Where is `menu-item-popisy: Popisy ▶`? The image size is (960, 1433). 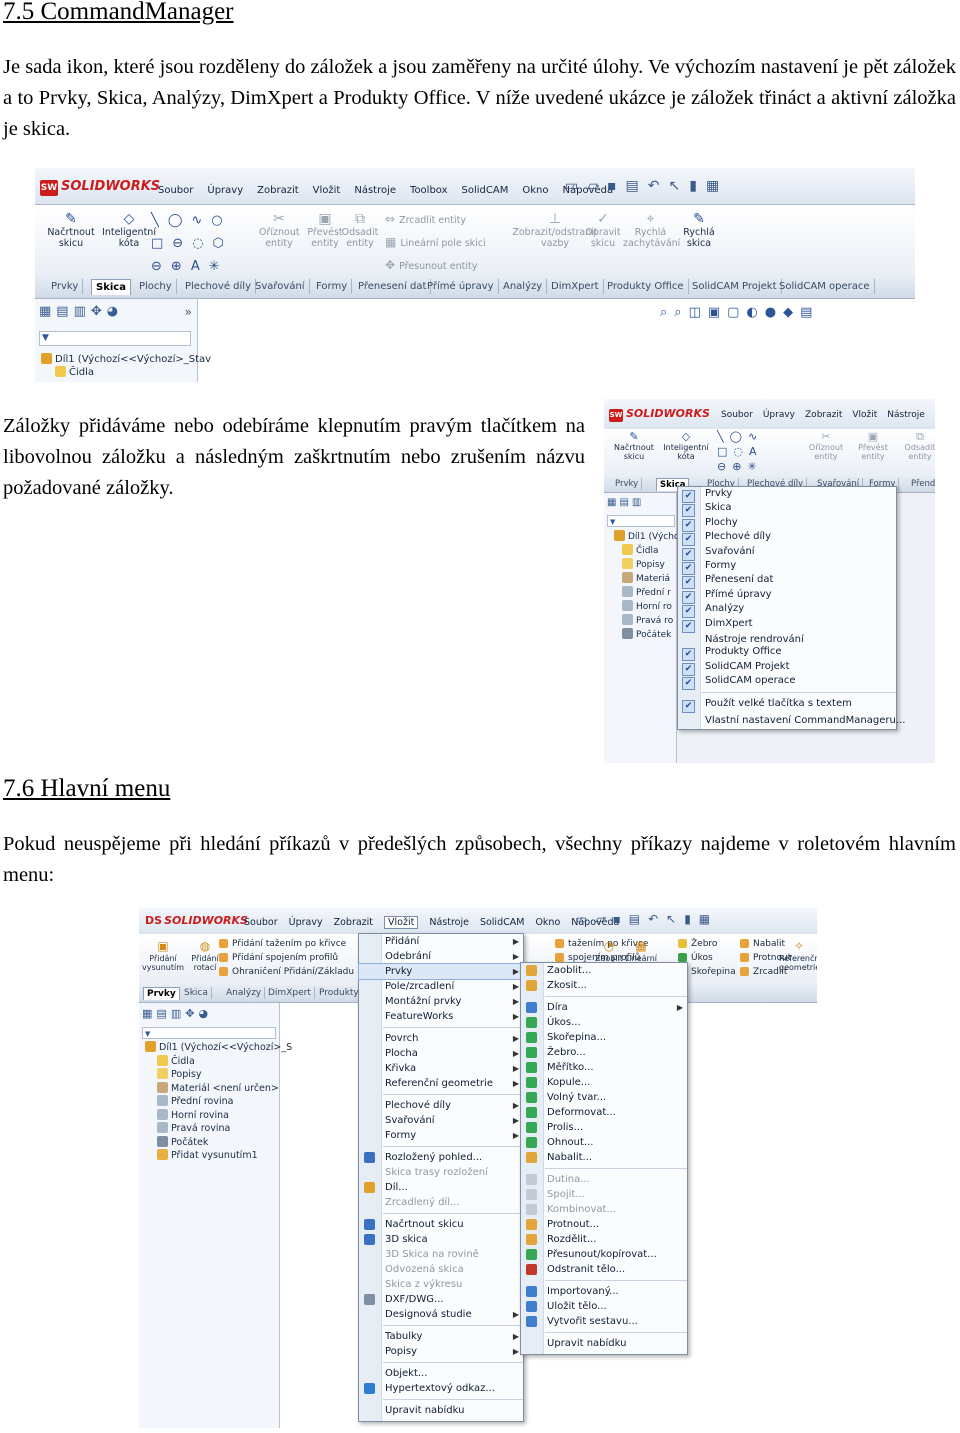
menu-item-popisy: Popisy ▶ is located at coordinates (441, 1351).